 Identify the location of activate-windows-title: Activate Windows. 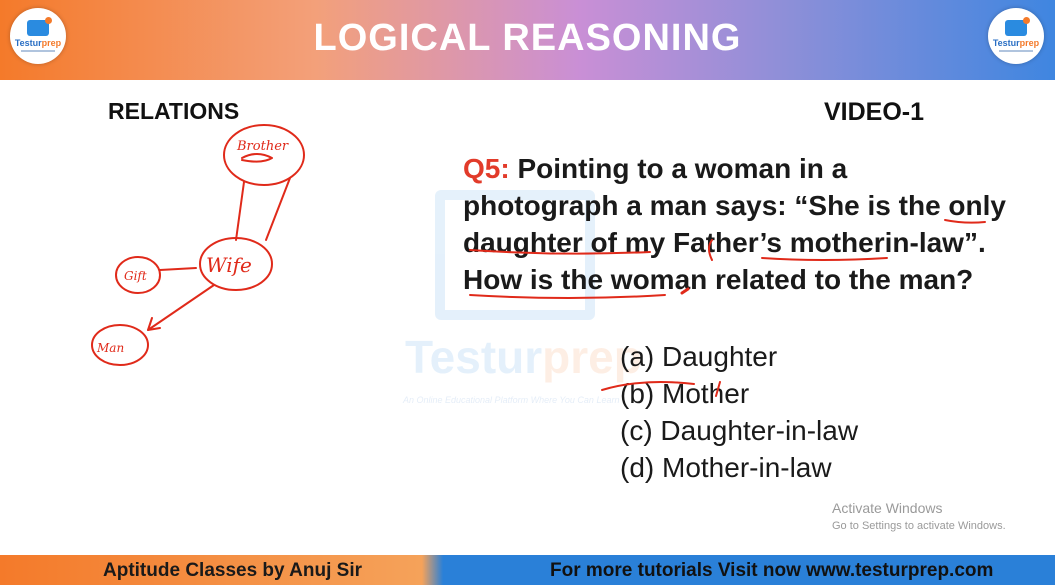
(887, 508).